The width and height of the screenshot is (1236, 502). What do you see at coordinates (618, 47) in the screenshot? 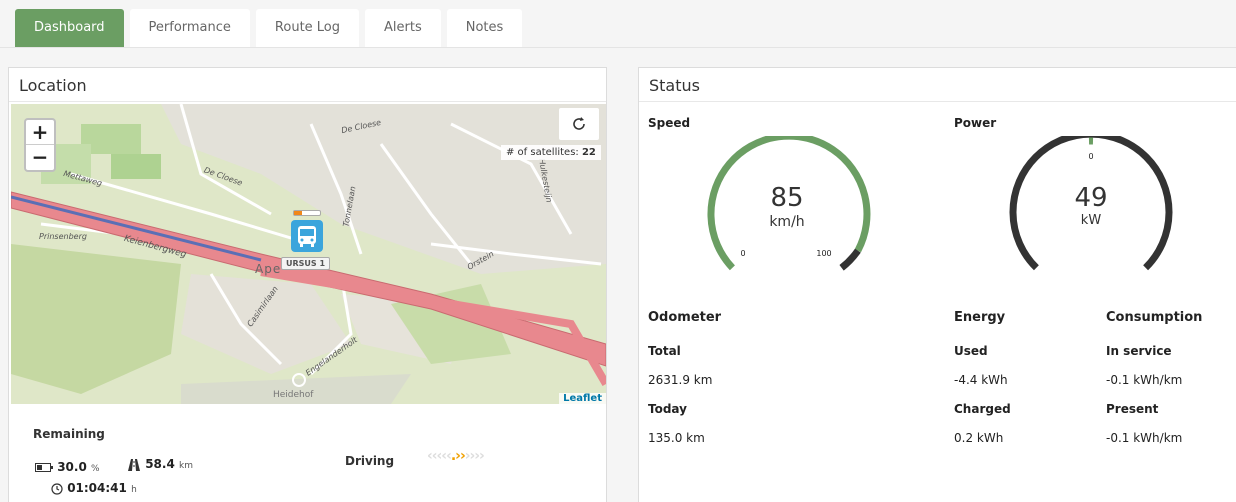
I see `tab-divider` at bounding box center [618, 47].